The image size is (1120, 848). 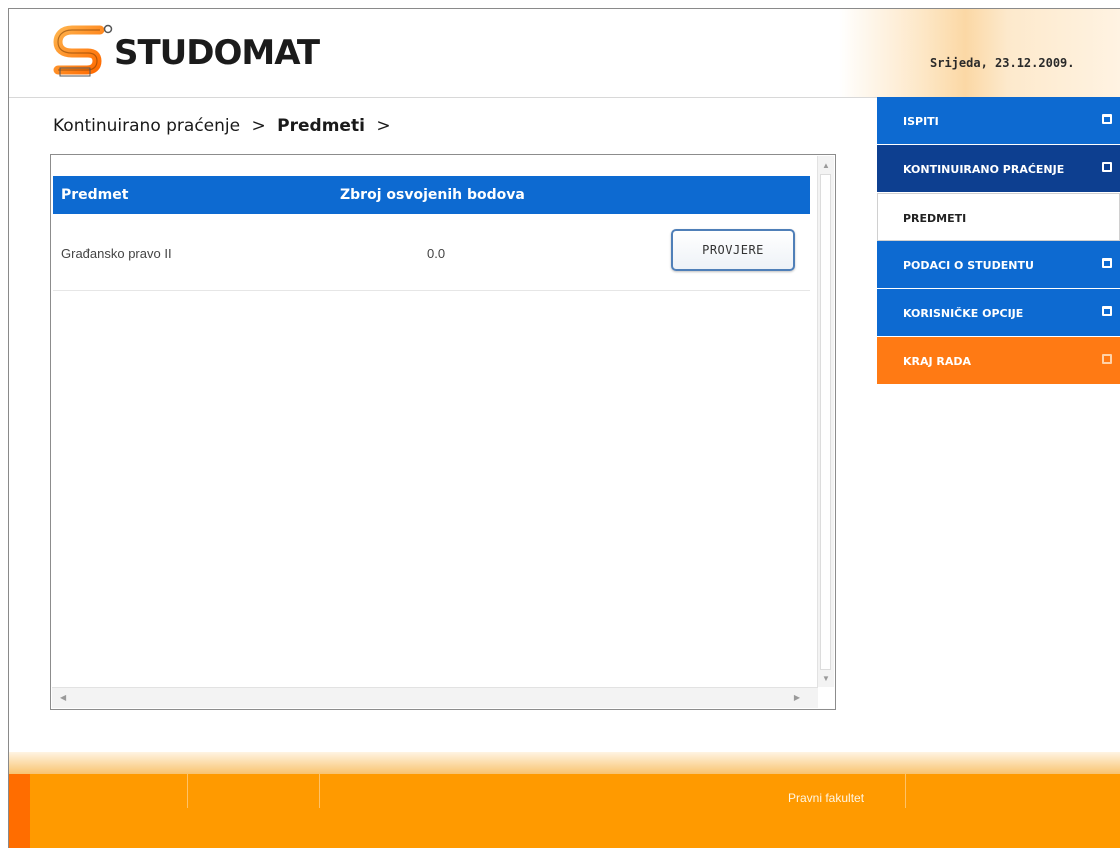 I want to click on logout-icon, so click(x=1107, y=359).